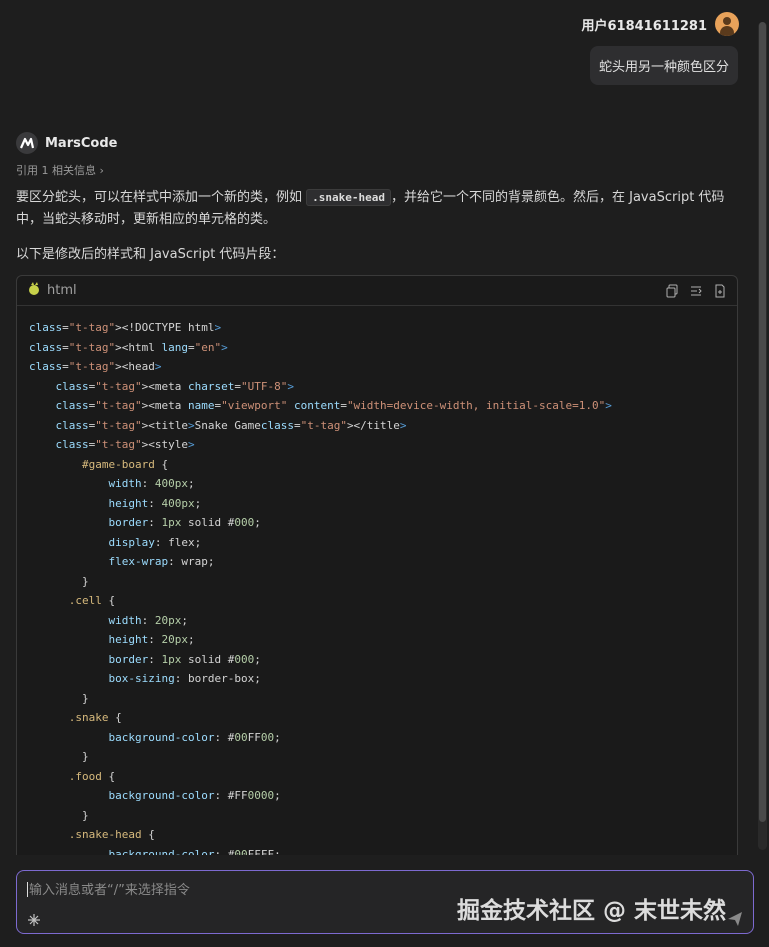 The image size is (769, 947). I want to click on reference-link: 引用 1 相关信息 ›, so click(60, 170).